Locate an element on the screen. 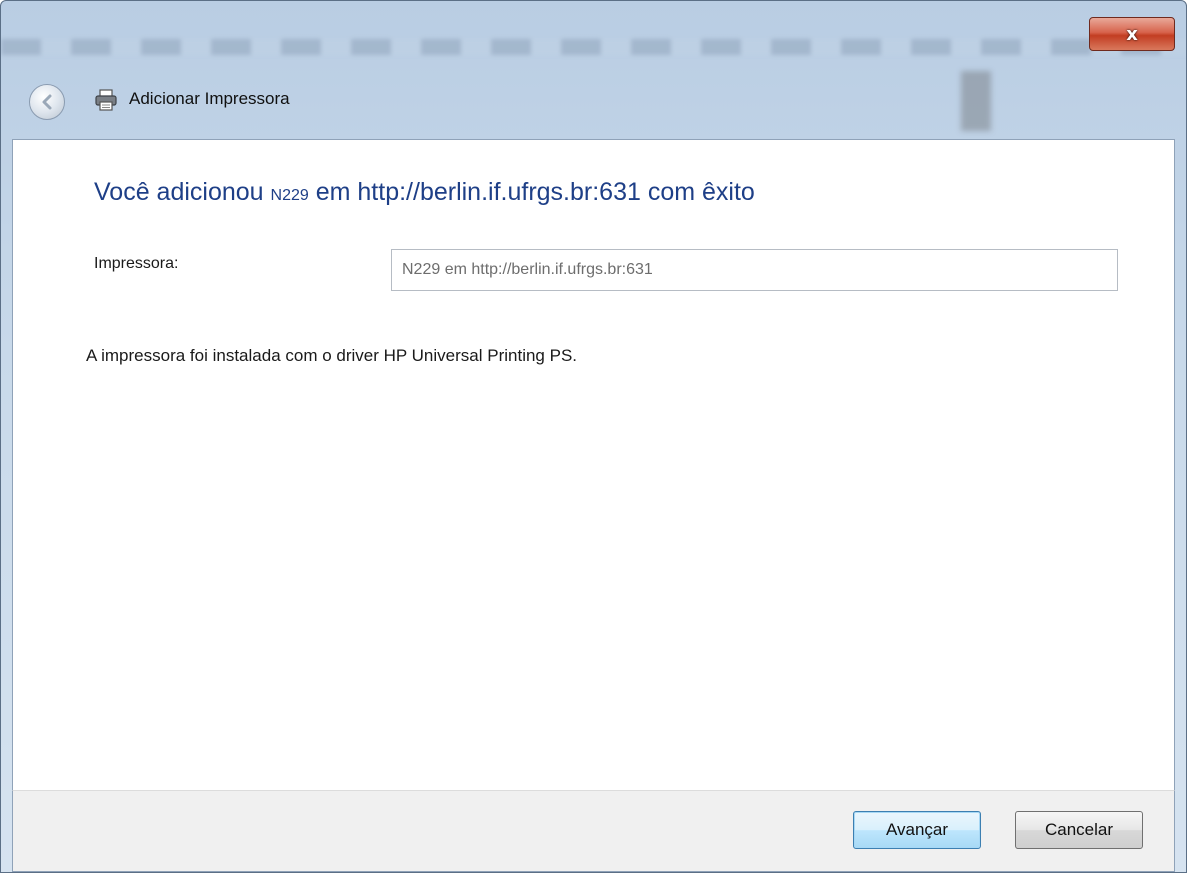  printer-icon is located at coordinates (106, 100).